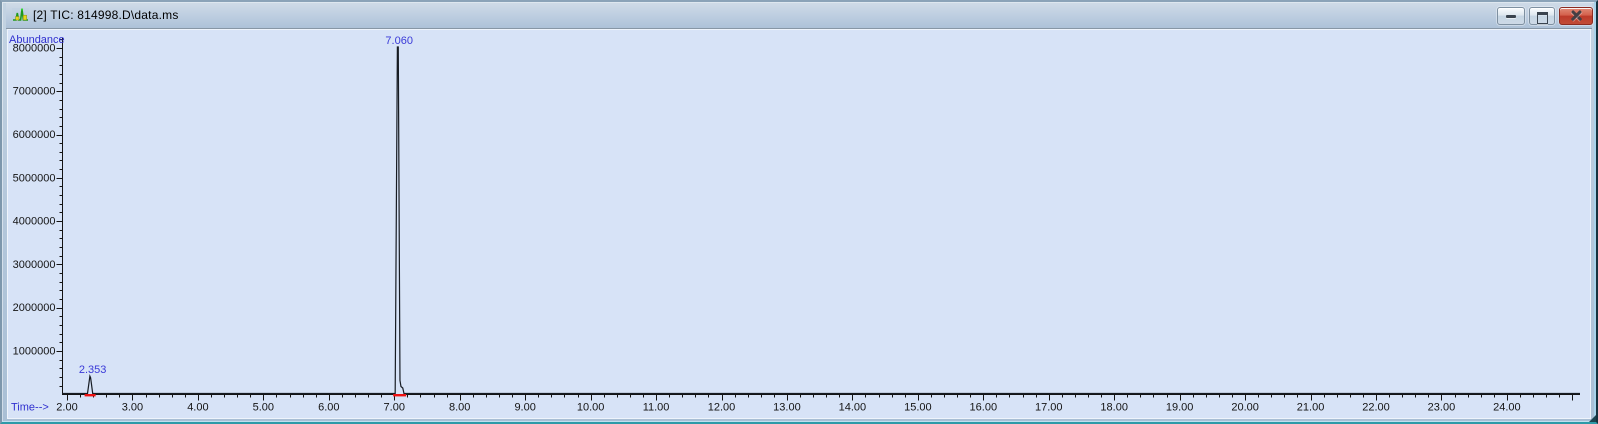  Describe the element at coordinates (1311, 408) in the screenshot. I see `x-tick-label: 21.00` at that location.